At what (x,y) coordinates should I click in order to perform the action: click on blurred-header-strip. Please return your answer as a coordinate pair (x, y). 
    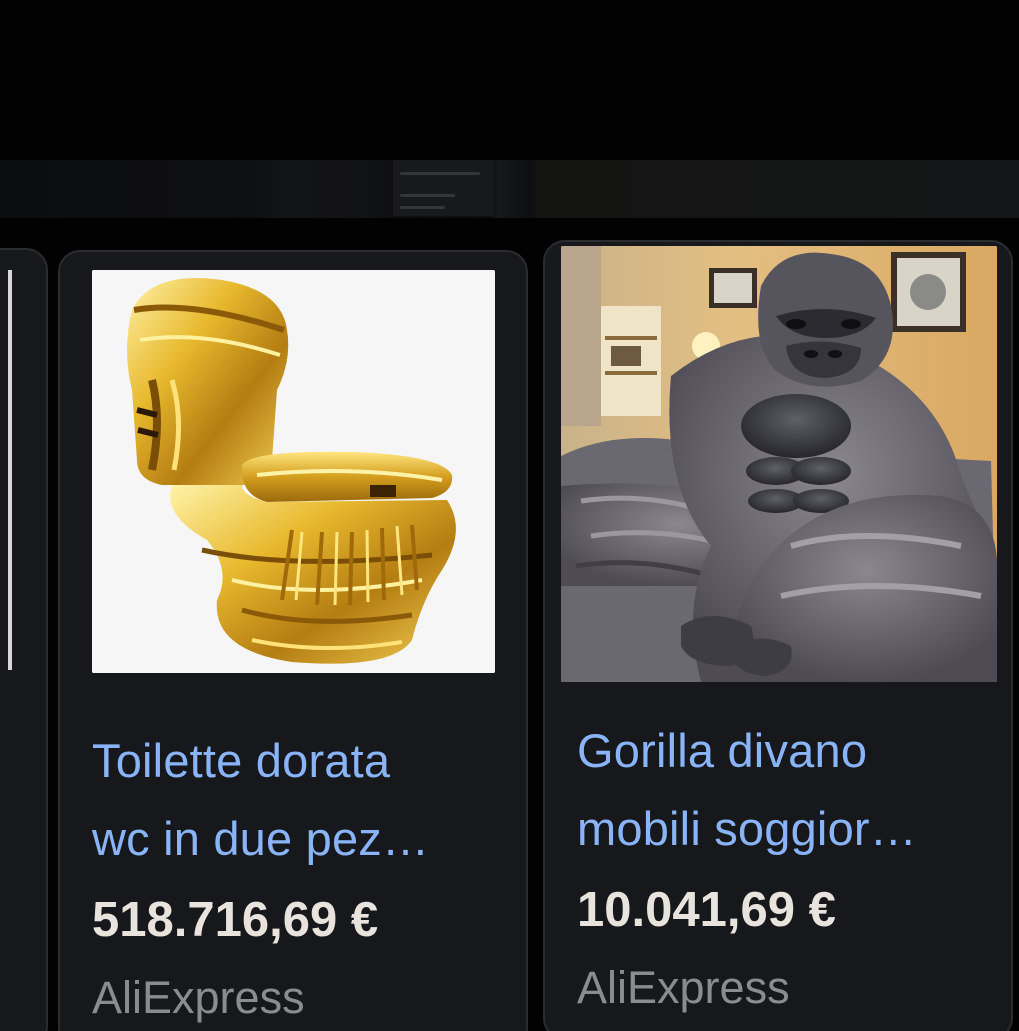
    Looking at the image, I should click on (509, 189).